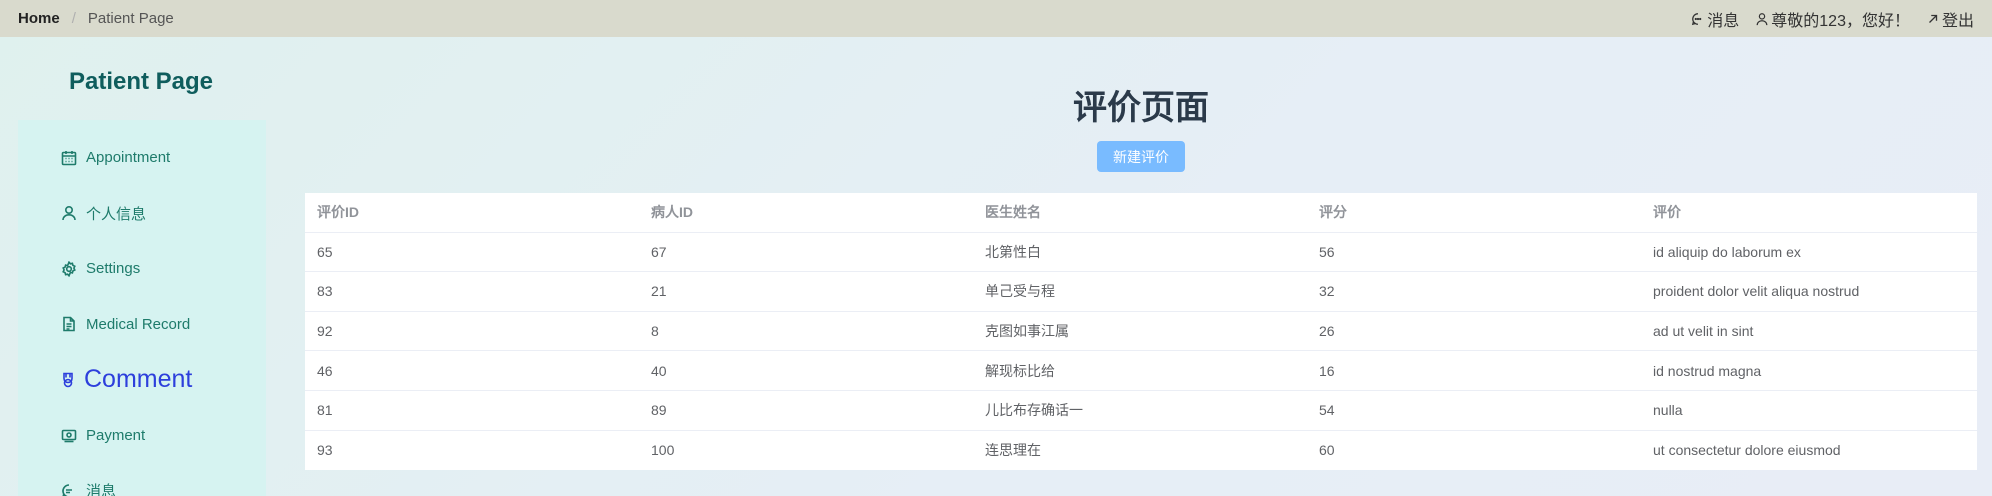 The width and height of the screenshot is (1992, 496). Describe the element at coordinates (1327, 331) in the screenshot. I see `table-cell: 26` at that location.